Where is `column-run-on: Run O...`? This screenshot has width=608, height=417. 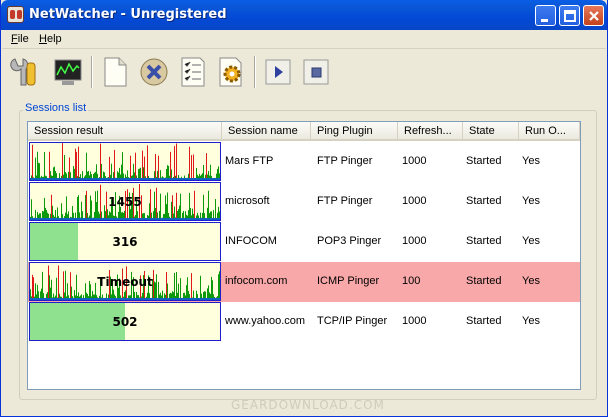
column-run-on: Run O... is located at coordinates (549, 130).